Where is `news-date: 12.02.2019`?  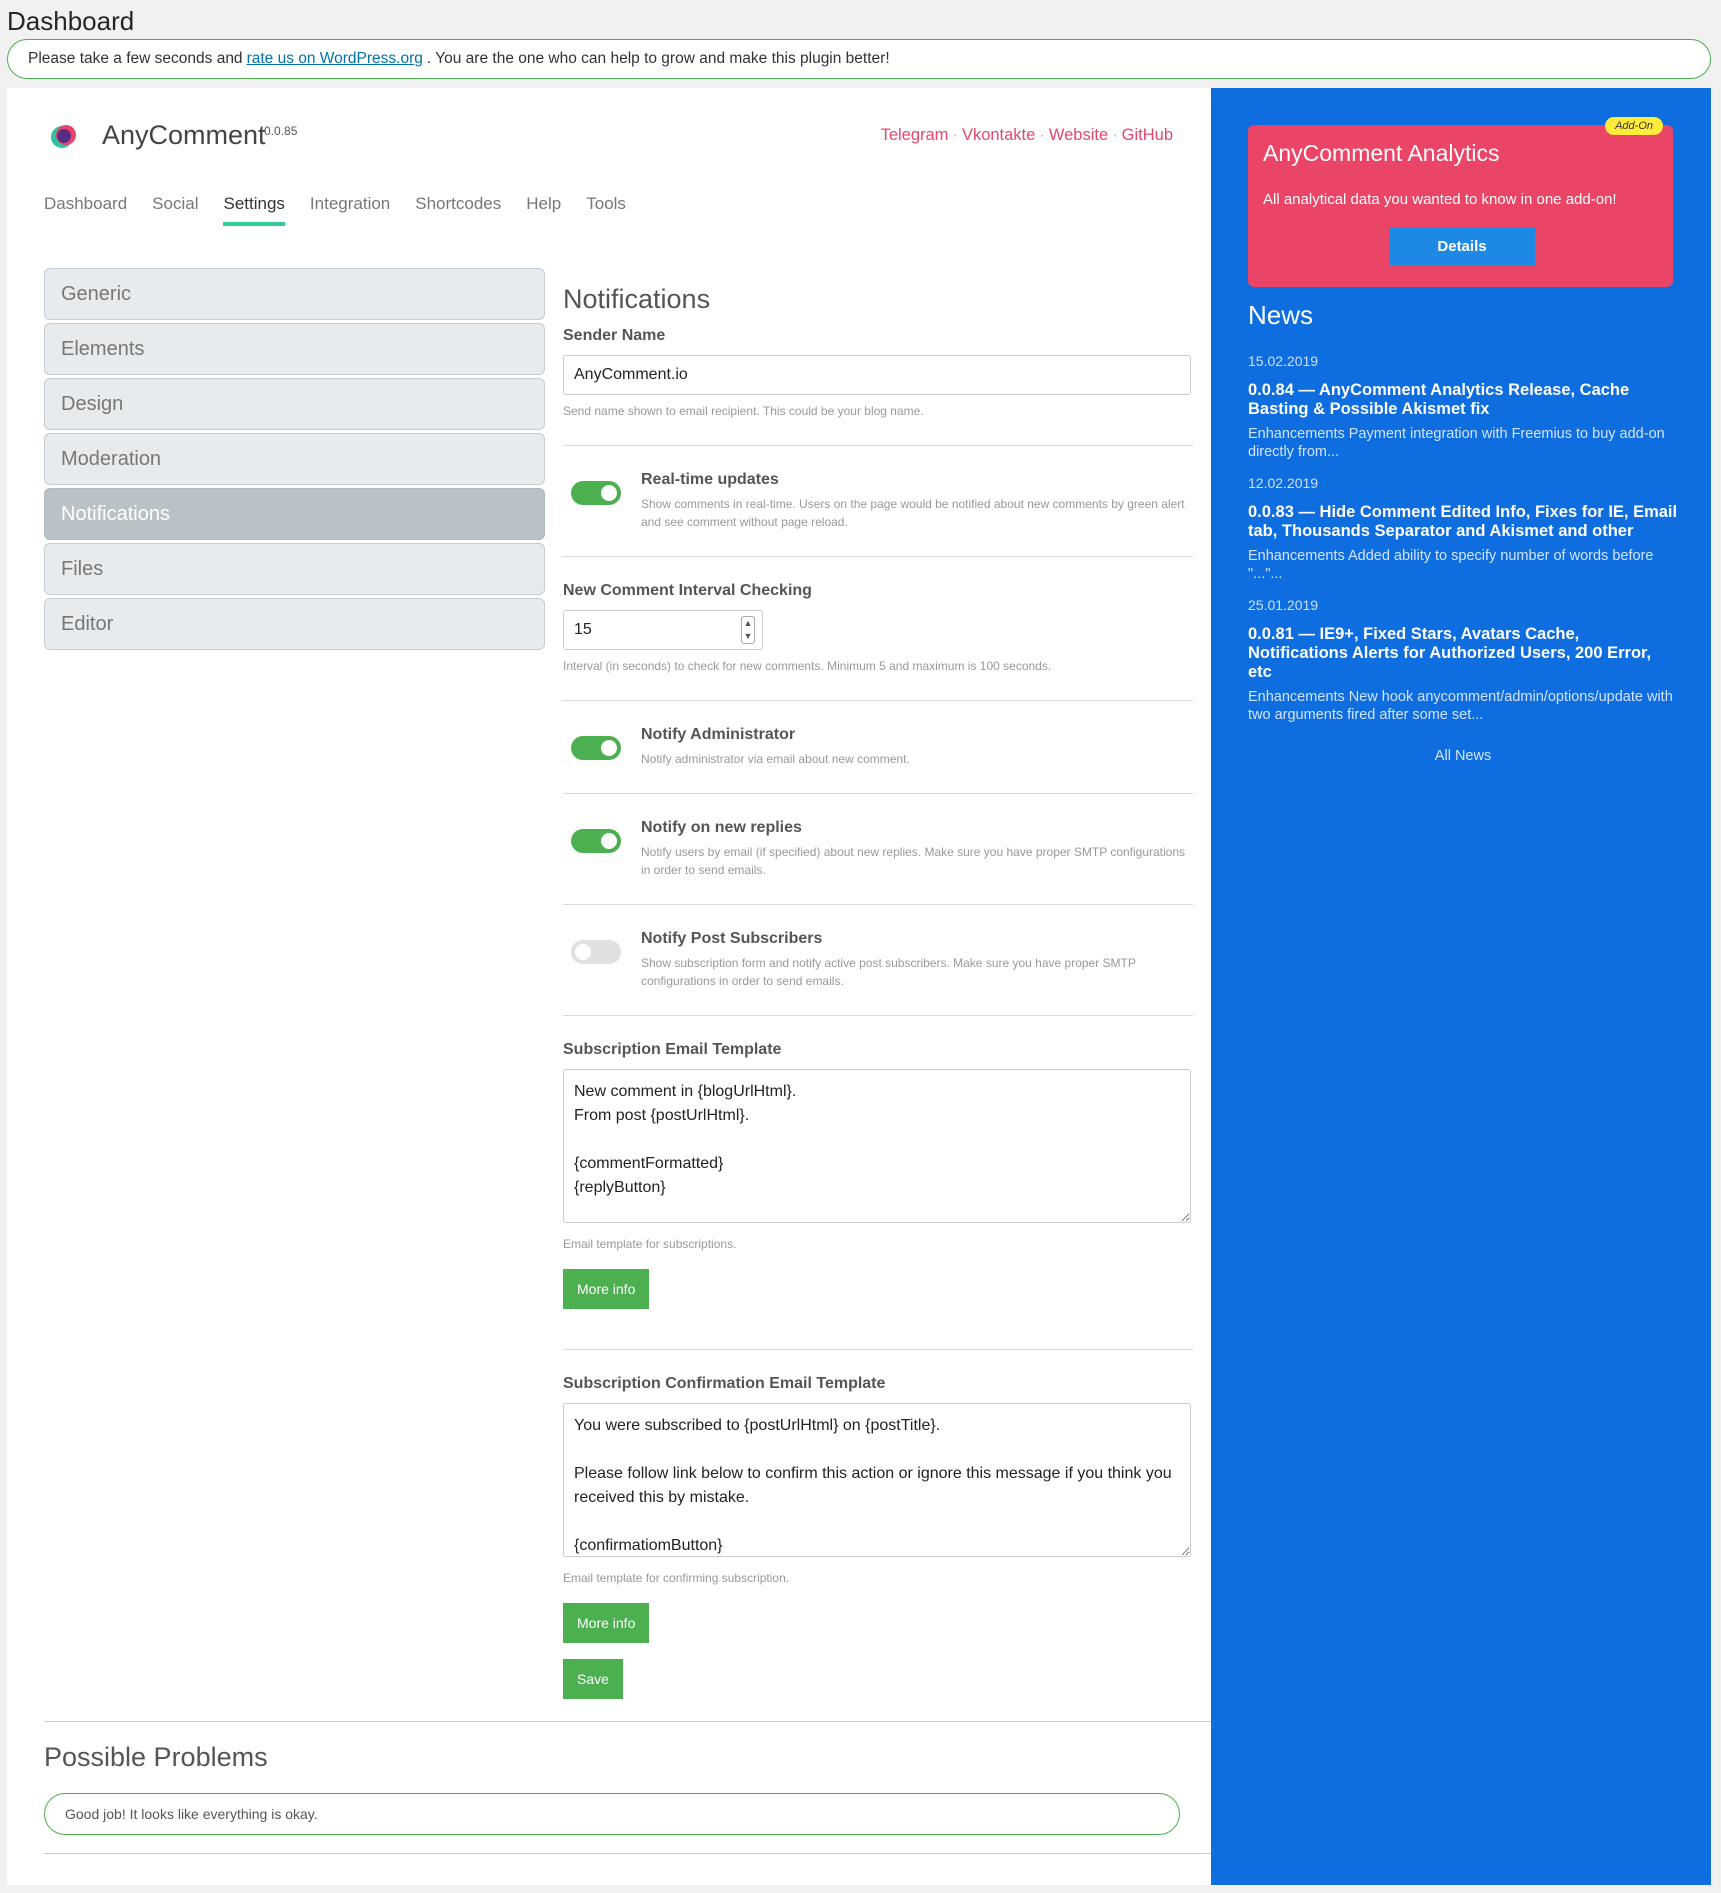 news-date: 12.02.2019 is located at coordinates (1283, 483).